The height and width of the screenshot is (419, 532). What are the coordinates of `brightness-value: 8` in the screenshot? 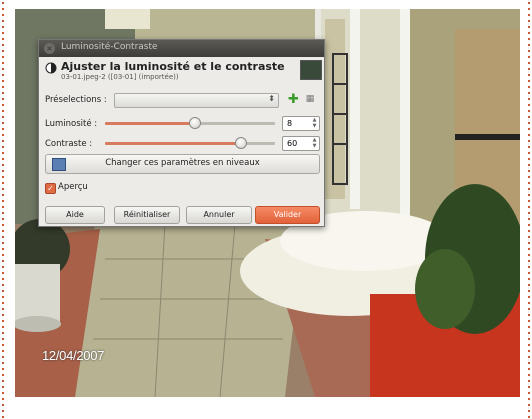 It's located at (290, 123).